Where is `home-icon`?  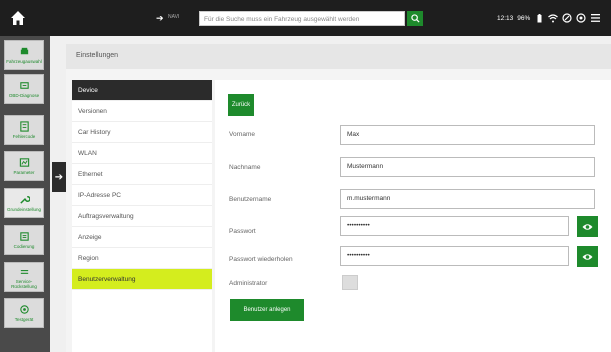
home-icon is located at coordinates (18, 18).